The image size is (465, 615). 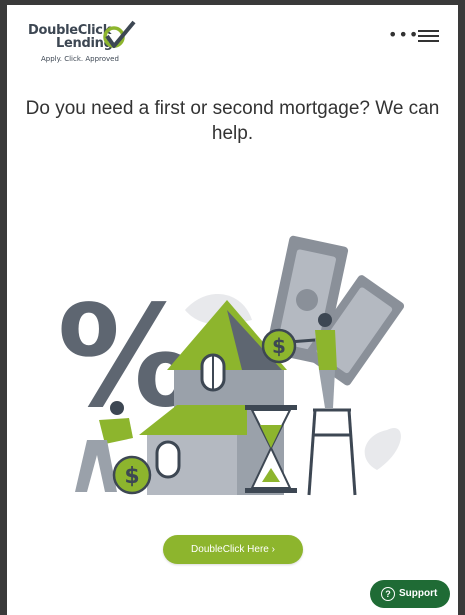 I want to click on small-house-window, so click(x=168, y=459).